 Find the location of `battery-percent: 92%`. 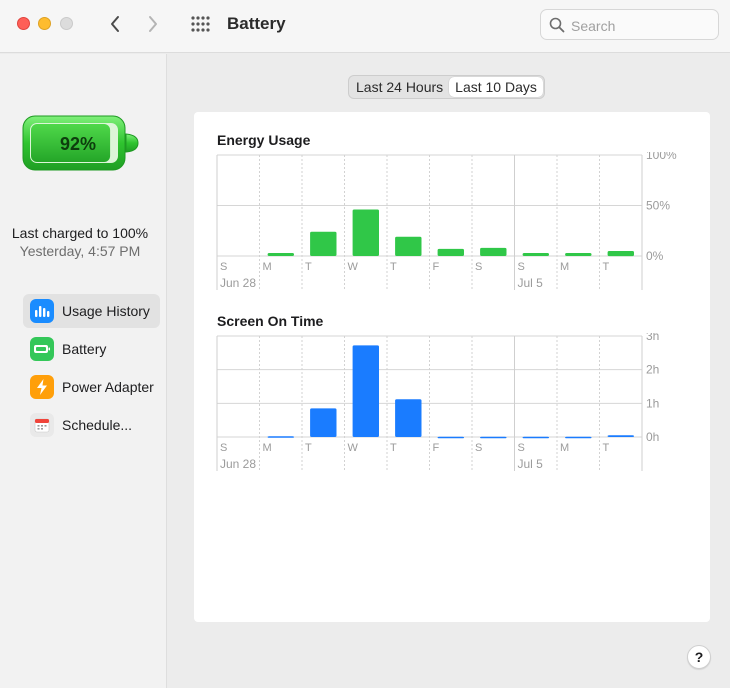

battery-percent: 92% is located at coordinates (78, 144).